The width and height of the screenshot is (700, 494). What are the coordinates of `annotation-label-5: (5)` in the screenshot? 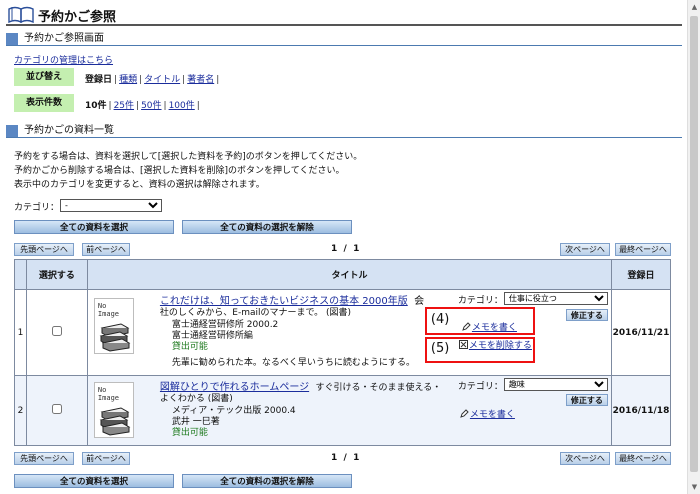 It's located at (440, 348).